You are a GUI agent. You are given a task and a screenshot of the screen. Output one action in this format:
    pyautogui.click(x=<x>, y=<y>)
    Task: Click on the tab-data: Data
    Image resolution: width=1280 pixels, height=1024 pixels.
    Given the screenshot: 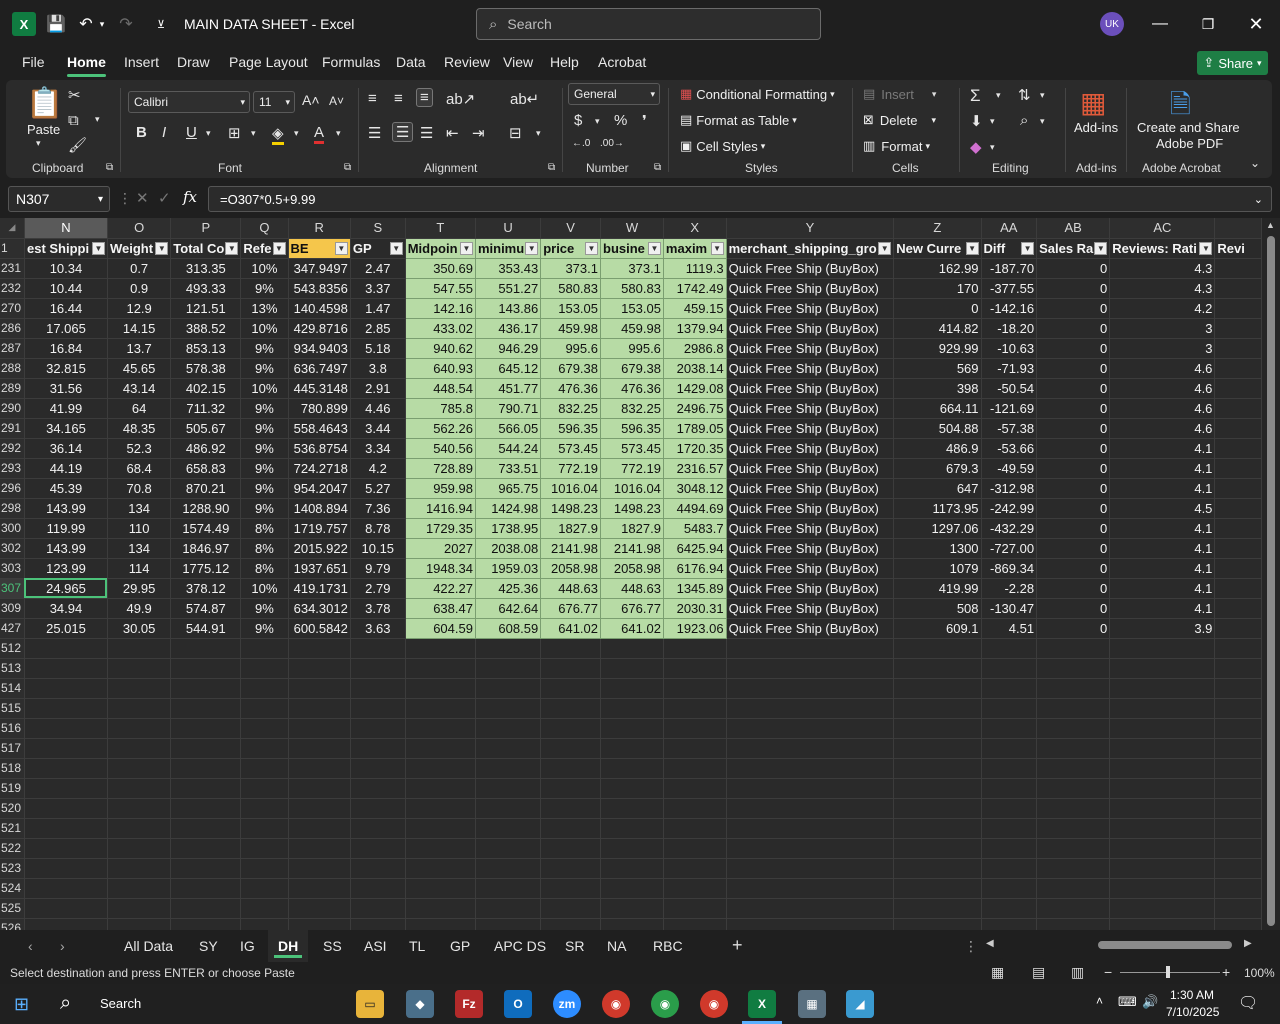 What is the action you would take?
    pyautogui.click(x=411, y=62)
    